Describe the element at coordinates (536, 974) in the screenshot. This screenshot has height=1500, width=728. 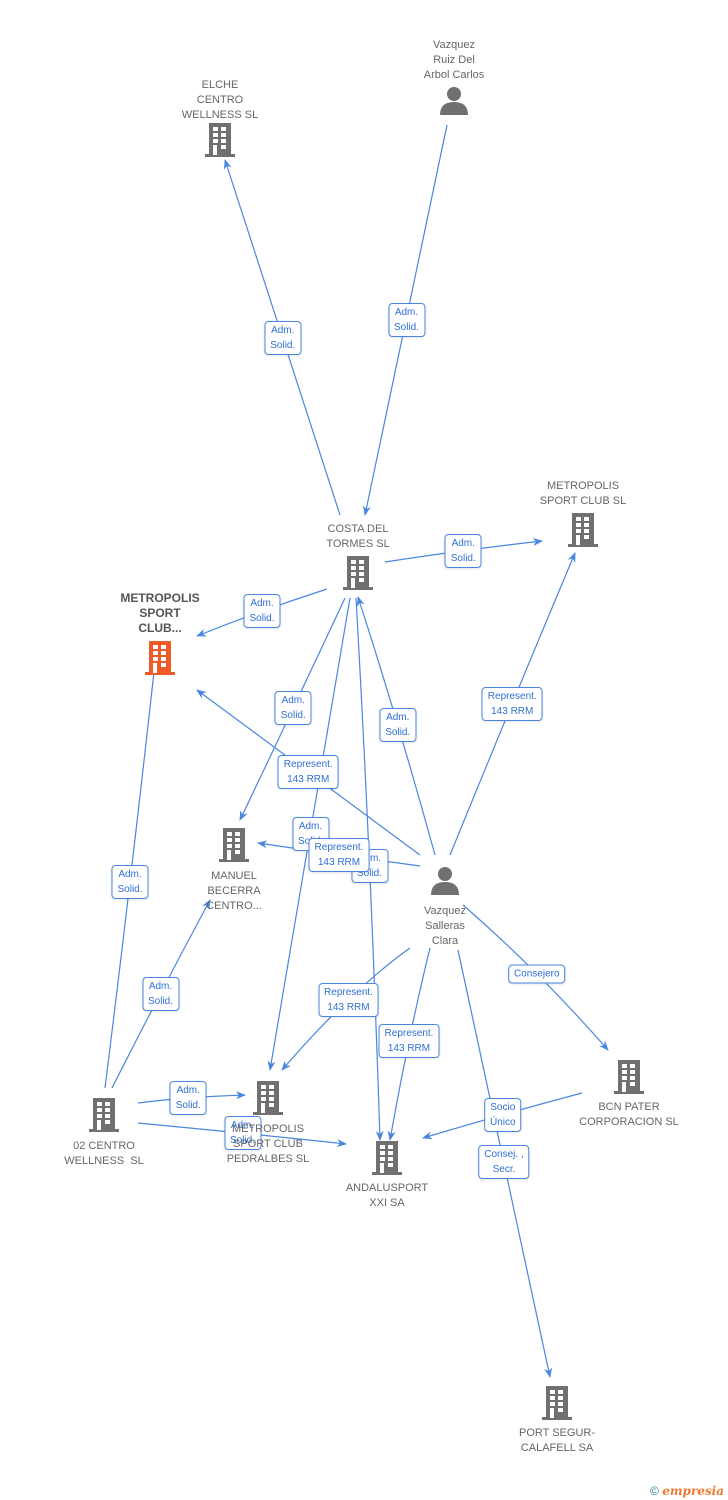
I see `edge-label: Consejero` at that location.